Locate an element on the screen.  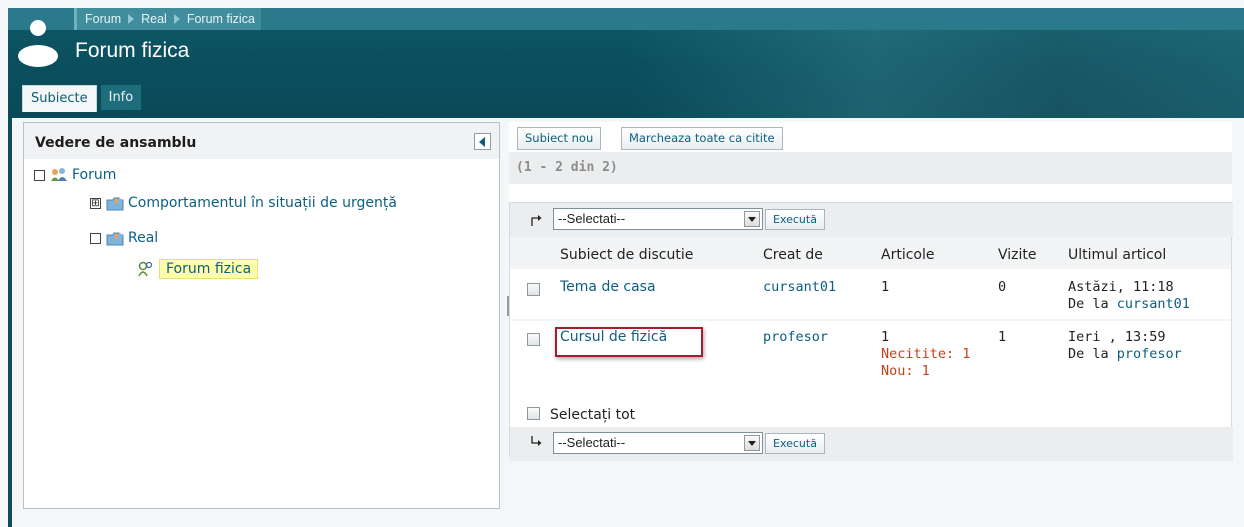
visits-count: 0 is located at coordinates (1002, 287).